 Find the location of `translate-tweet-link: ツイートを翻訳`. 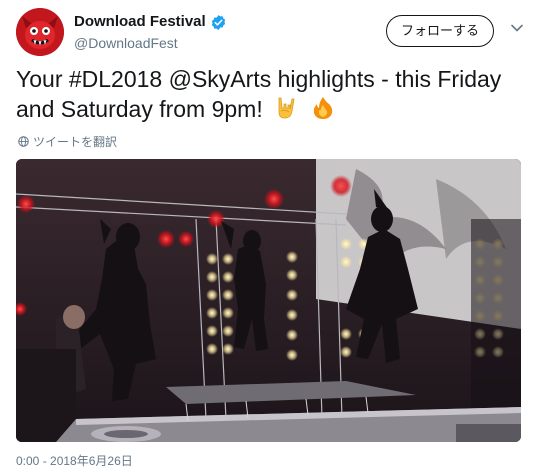

translate-tweet-link: ツイートを翻訳 is located at coordinates (67, 141).